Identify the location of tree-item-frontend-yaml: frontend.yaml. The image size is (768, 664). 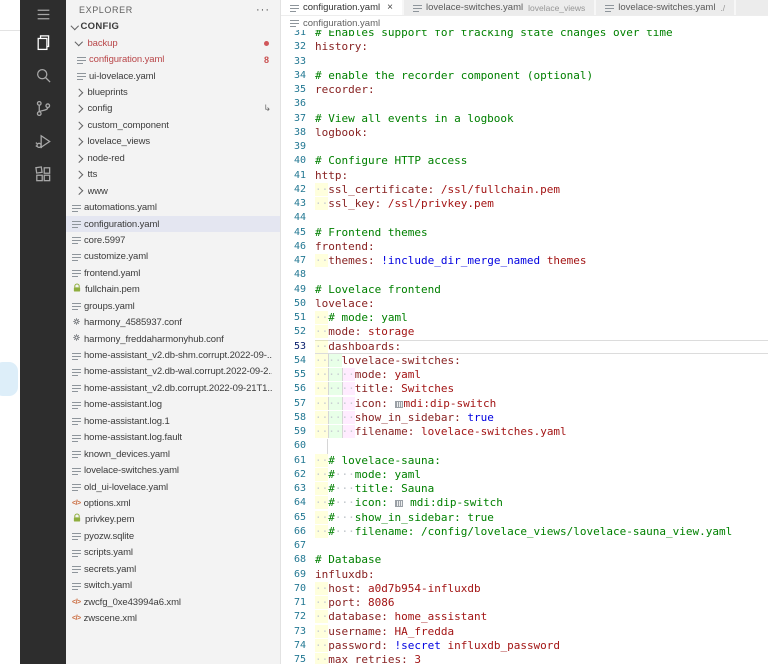
(173, 273).